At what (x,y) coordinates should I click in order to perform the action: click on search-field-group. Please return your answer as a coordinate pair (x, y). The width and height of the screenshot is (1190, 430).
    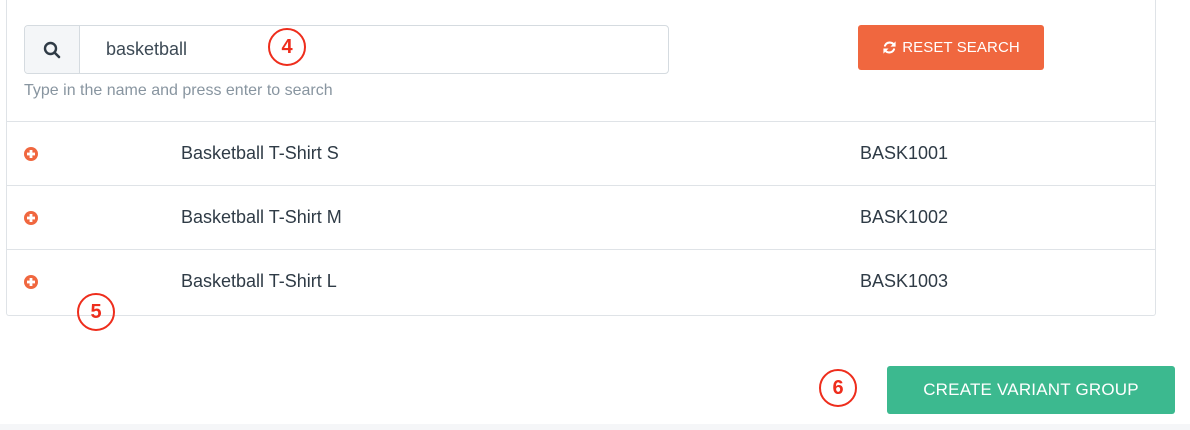
    Looking at the image, I should click on (346, 49).